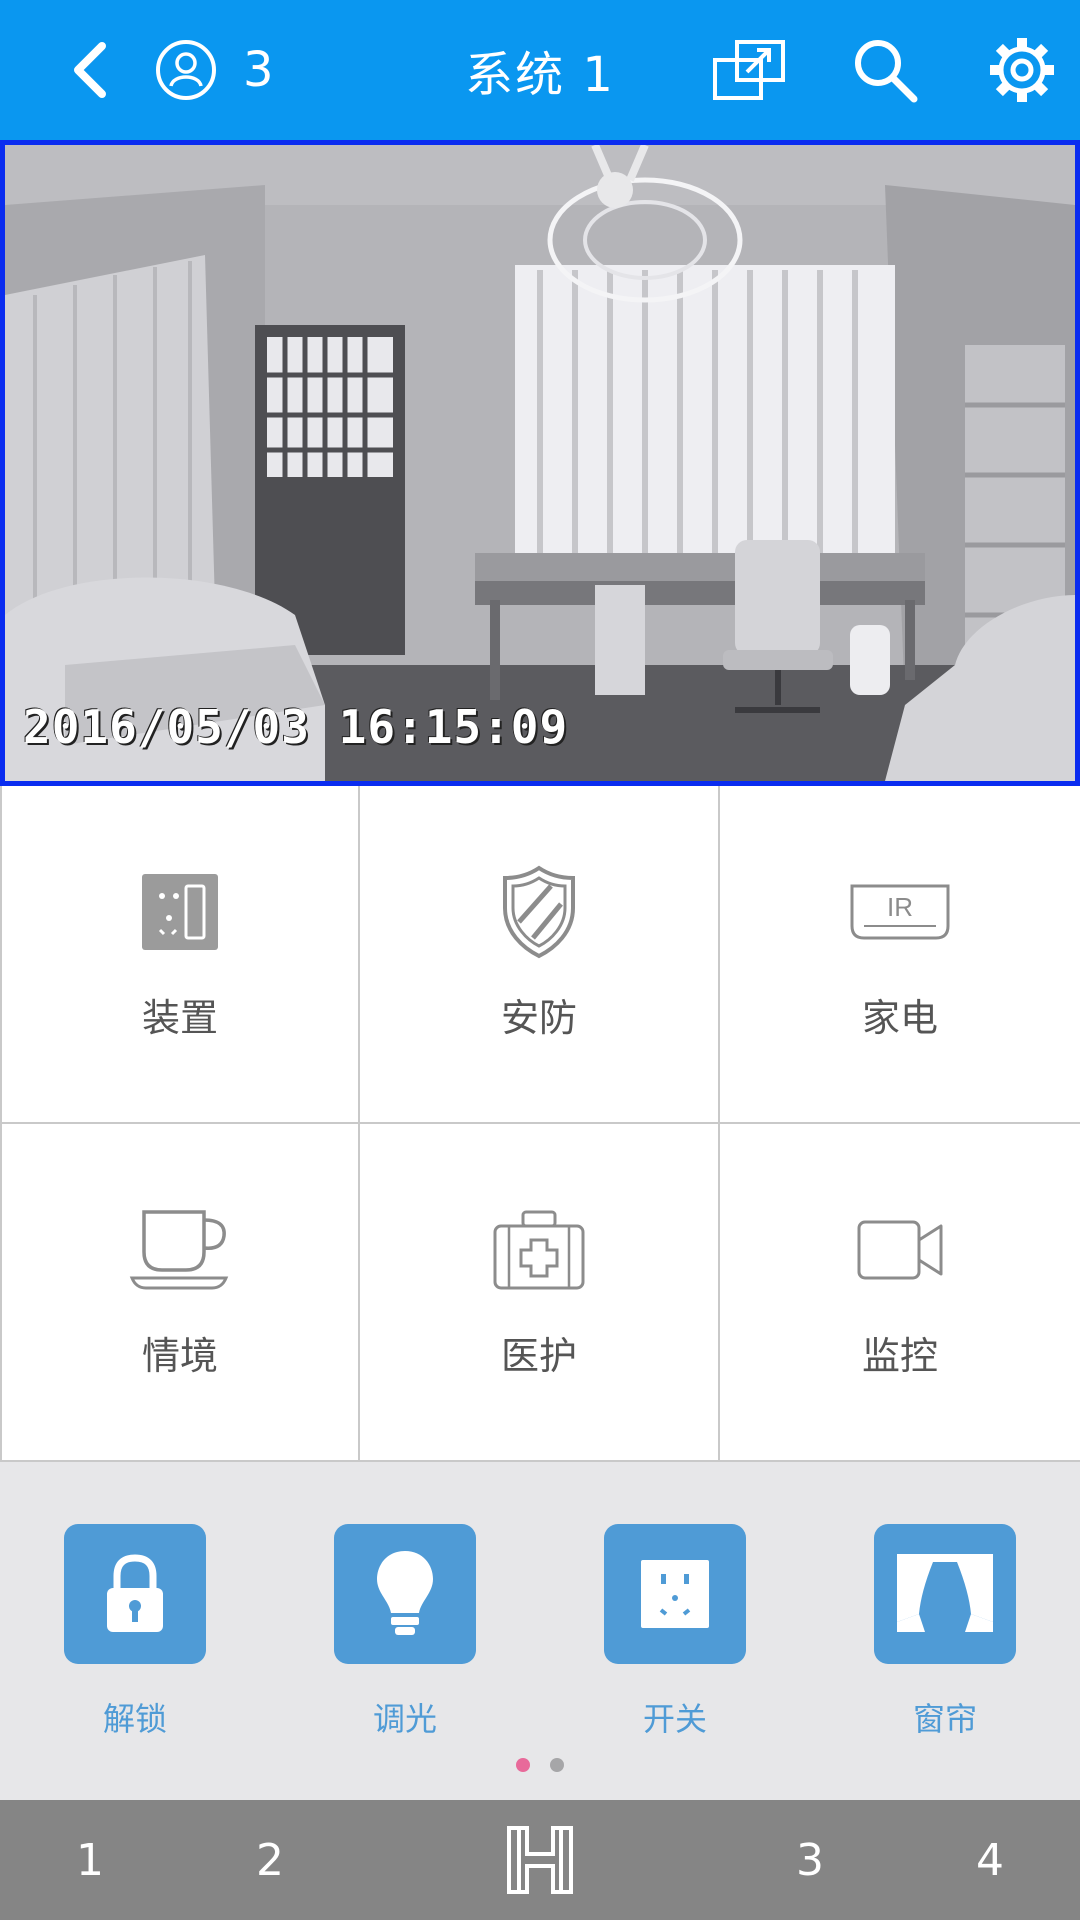 Image resolution: width=1080 pixels, height=1920 pixels. I want to click on curtain-icon, so click(945, 1593).